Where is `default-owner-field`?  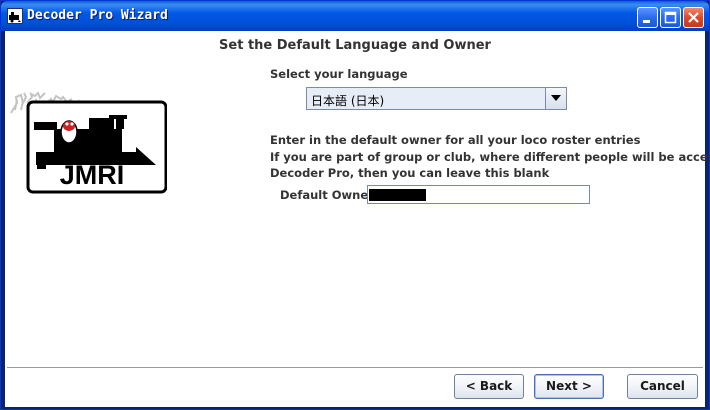 default-owner-field is located at coordinates (478, 194).